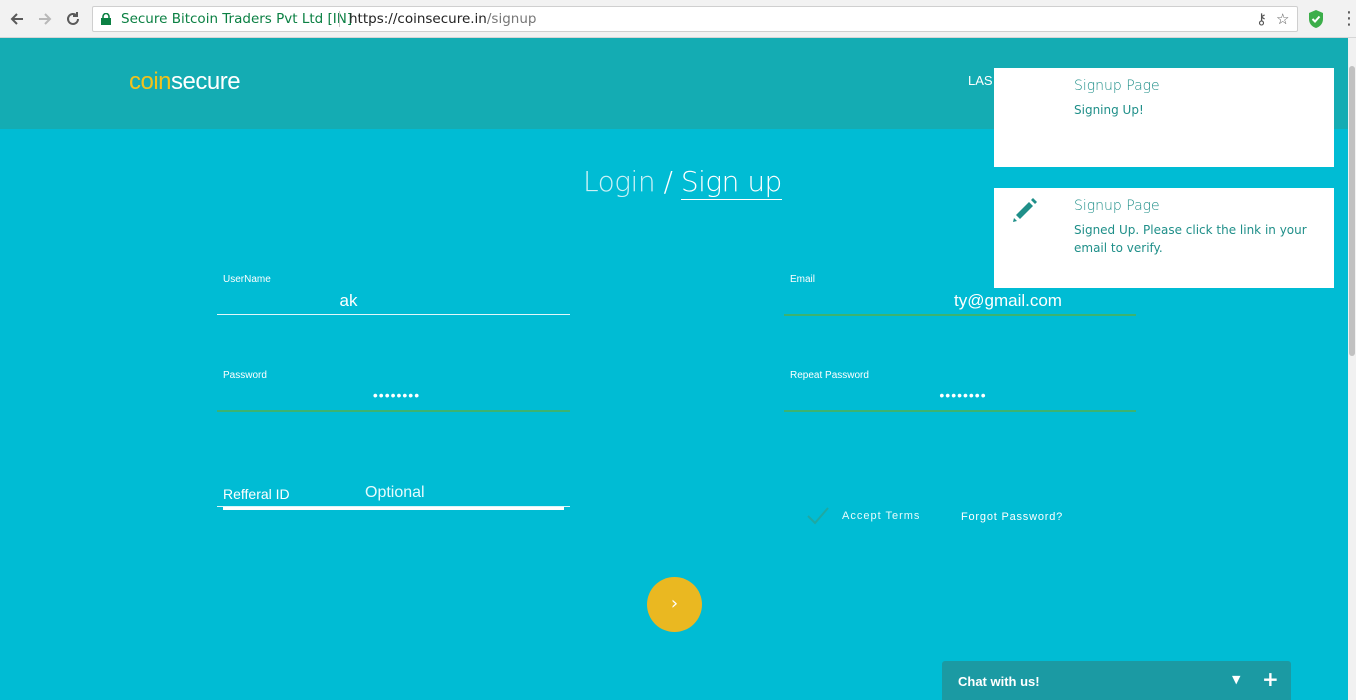 The image size is (1356, 700). Describe the element at coordinates (674, 604) in the screenshot. I see `submit-button: ›` at that location.